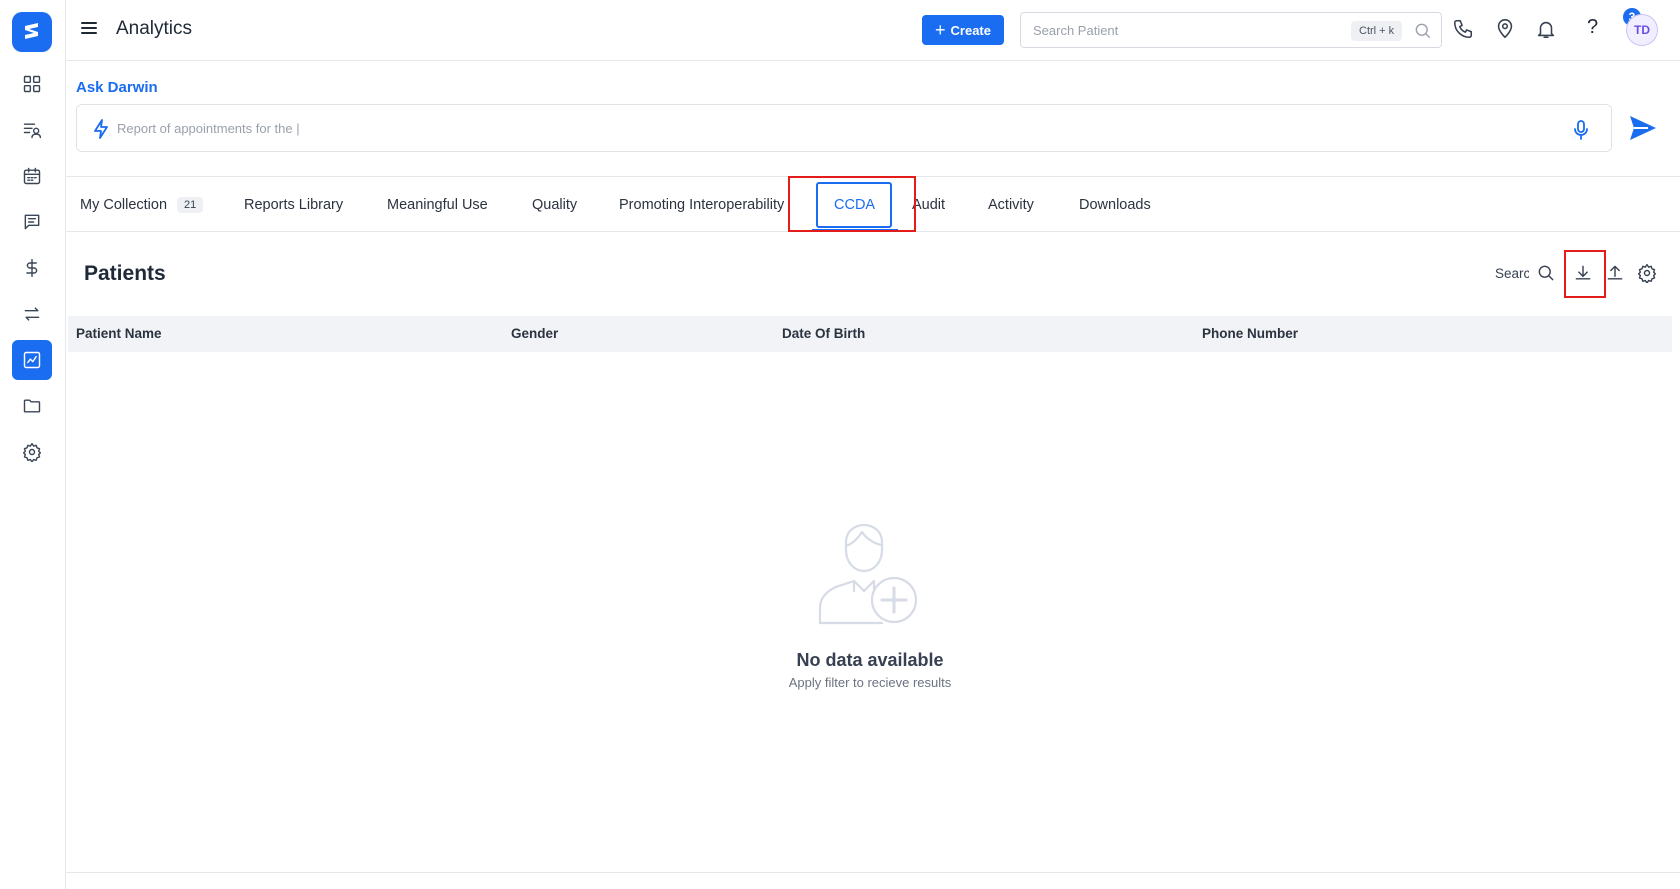 This screenshot has height=889, width=1680. I want to click on table-search-button, so click(1547, 274).